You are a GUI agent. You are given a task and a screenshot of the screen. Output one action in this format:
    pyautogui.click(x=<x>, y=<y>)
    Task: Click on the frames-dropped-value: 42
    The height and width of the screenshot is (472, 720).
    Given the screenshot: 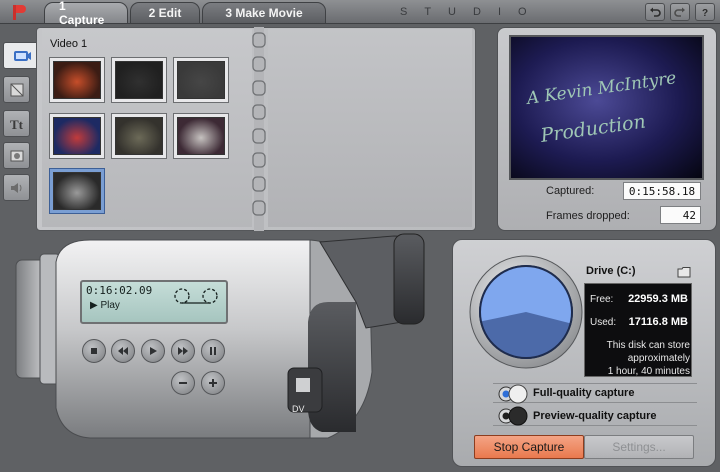 What is the action you would take?
    pyautogui.click(x=680, y=215)
    